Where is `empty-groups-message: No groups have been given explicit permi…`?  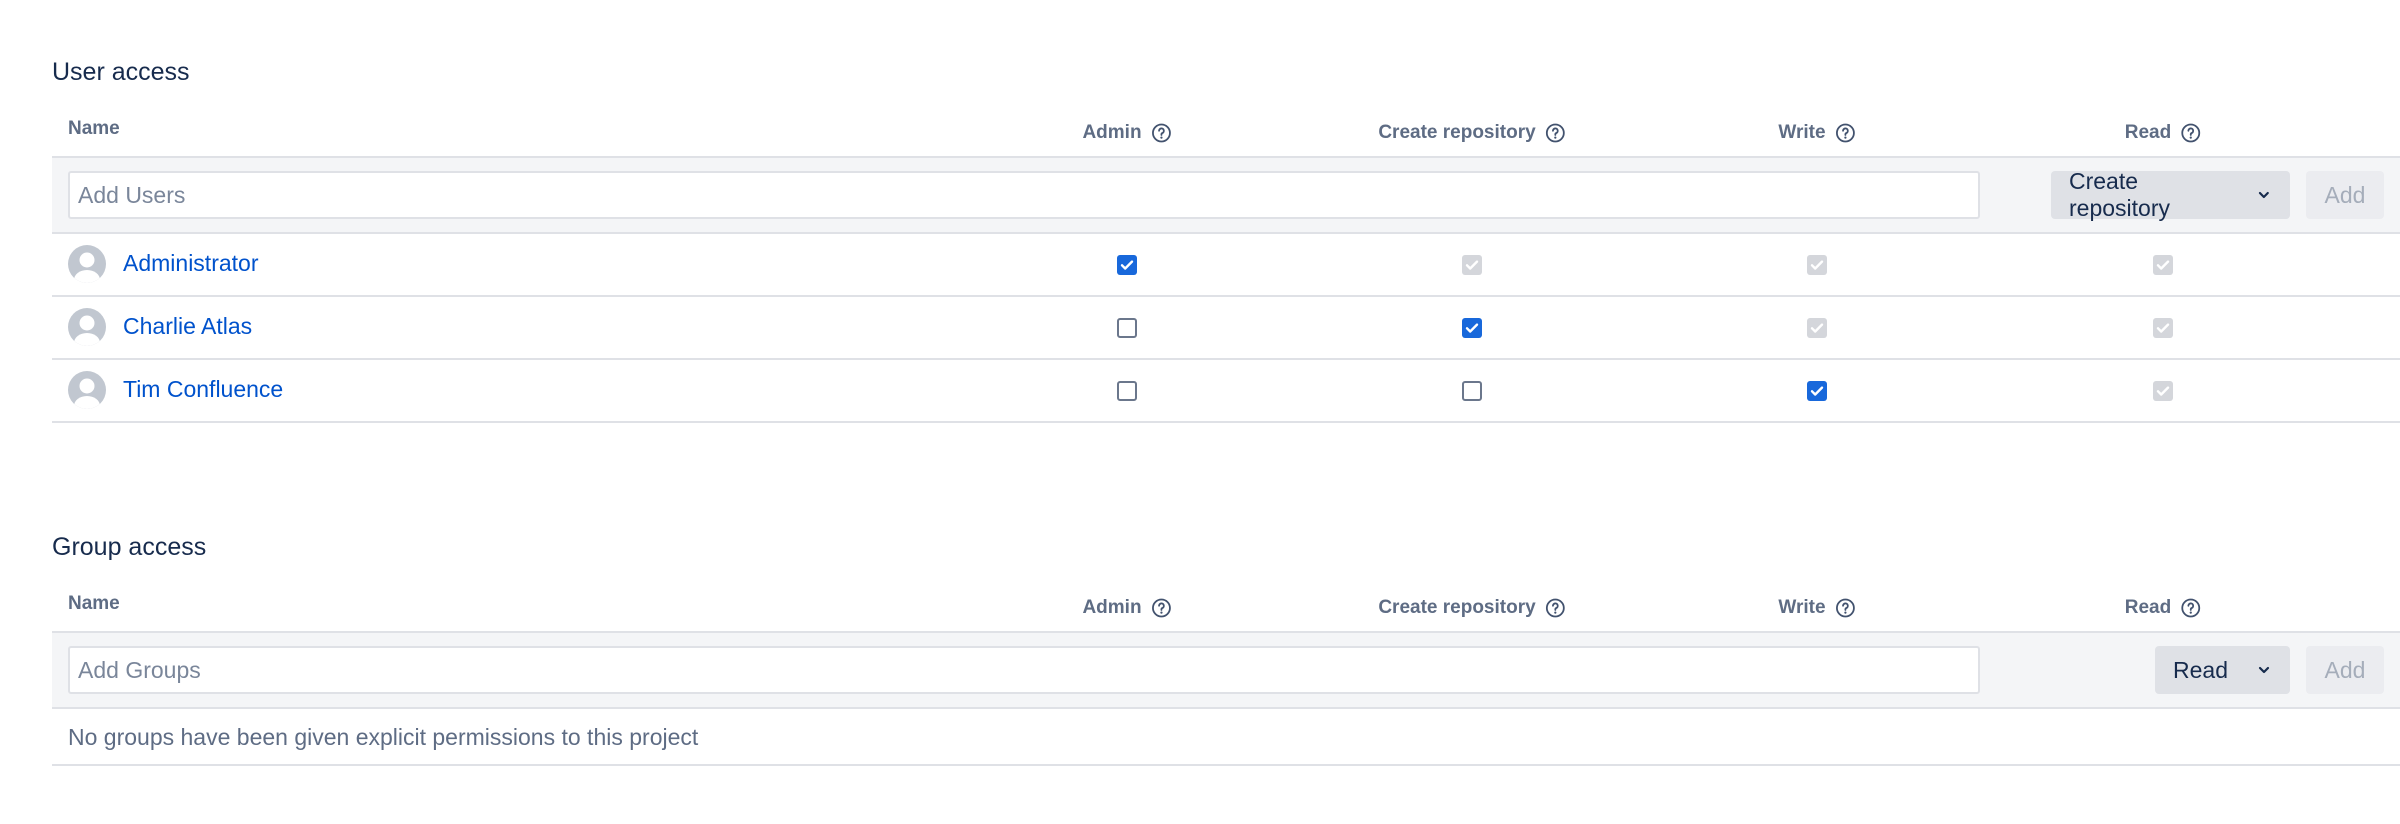 empty-groups-message: No groups have been given explicit permi… is located at coordinates (383, 737).